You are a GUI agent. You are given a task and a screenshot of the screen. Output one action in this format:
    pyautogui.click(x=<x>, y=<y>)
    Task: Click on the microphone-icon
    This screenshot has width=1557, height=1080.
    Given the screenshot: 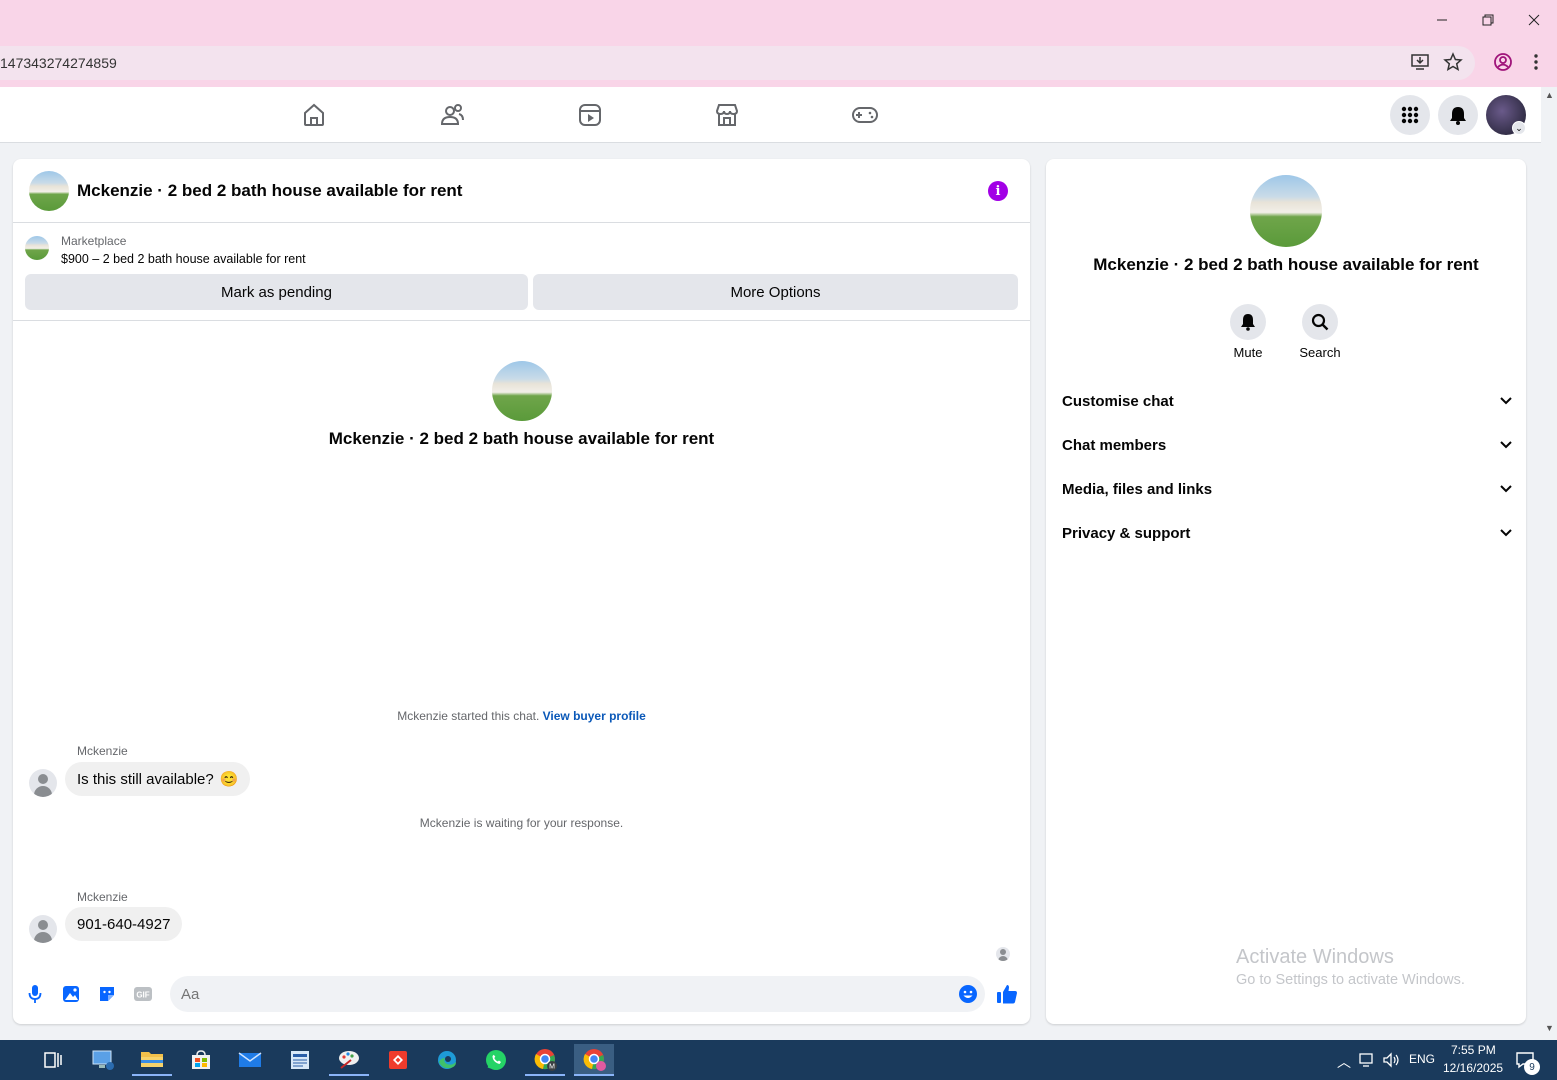 What is the action you would take?
    pyautogui.click(x=35, y=994)
    